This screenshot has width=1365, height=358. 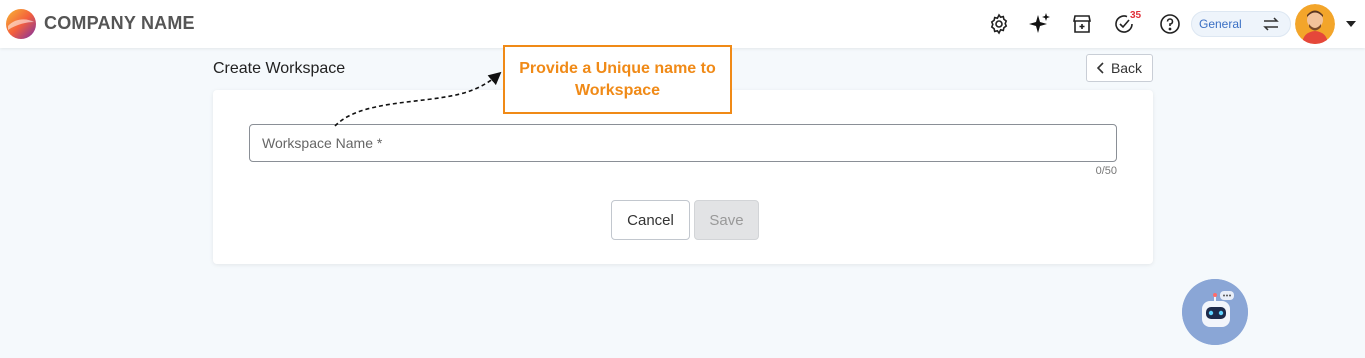 What do you see at coordinates (1126, 68) in the screenshot?
I see `back-button-label: Back` at bounding box center [1126, 68].